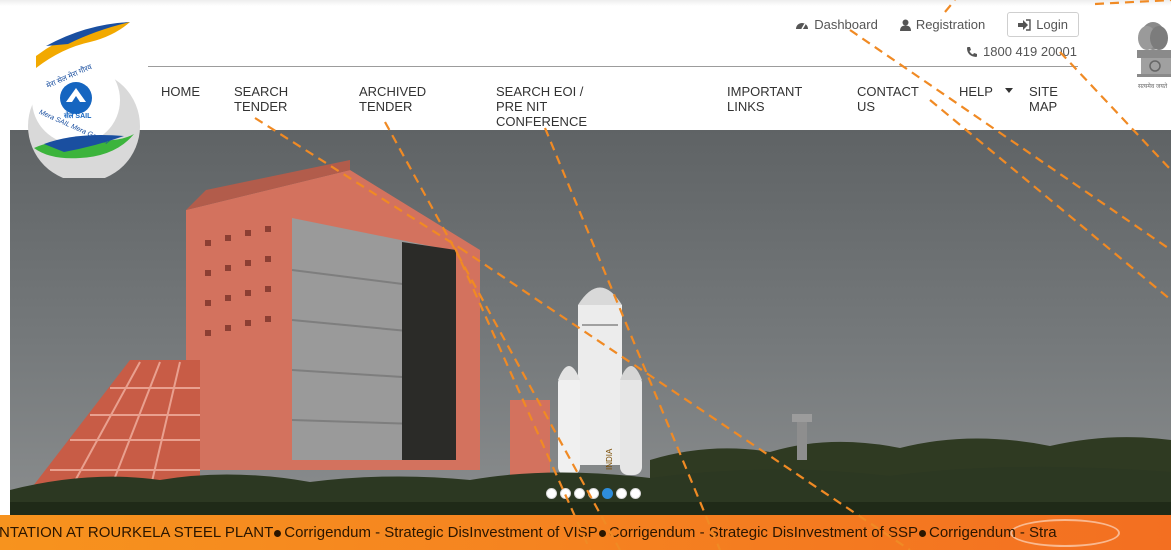  I want to click on login-button: Login, so click(1043, 24).